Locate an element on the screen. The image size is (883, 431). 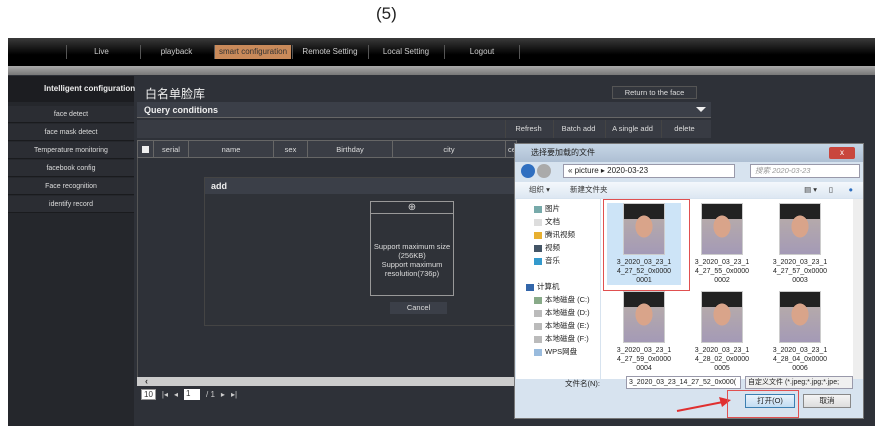
file-name: 4_28_02_0x0000 is located at coordinates (722, 359).